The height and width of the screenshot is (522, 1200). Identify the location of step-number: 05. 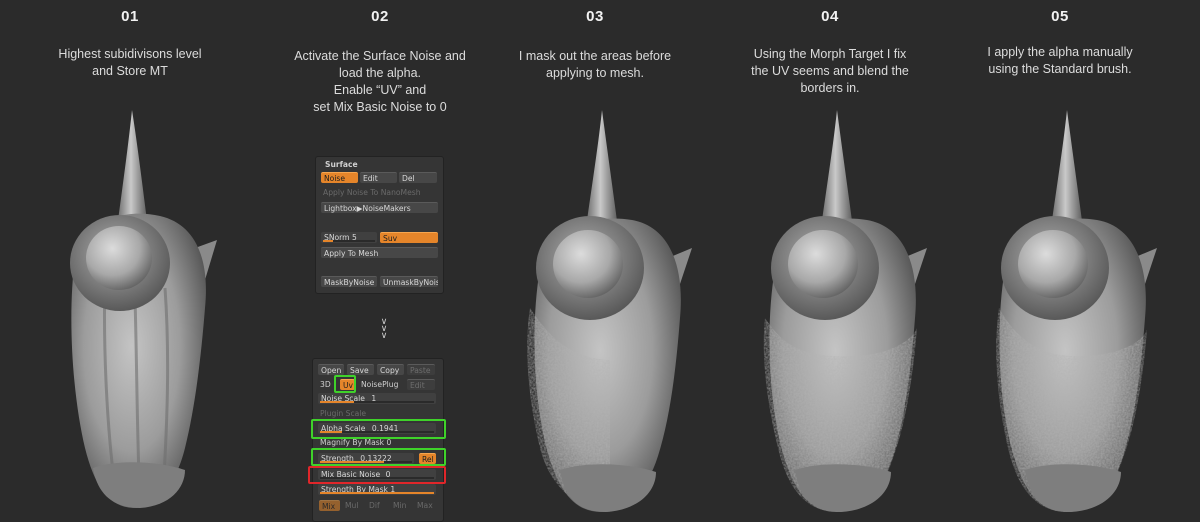
(1060, 16).